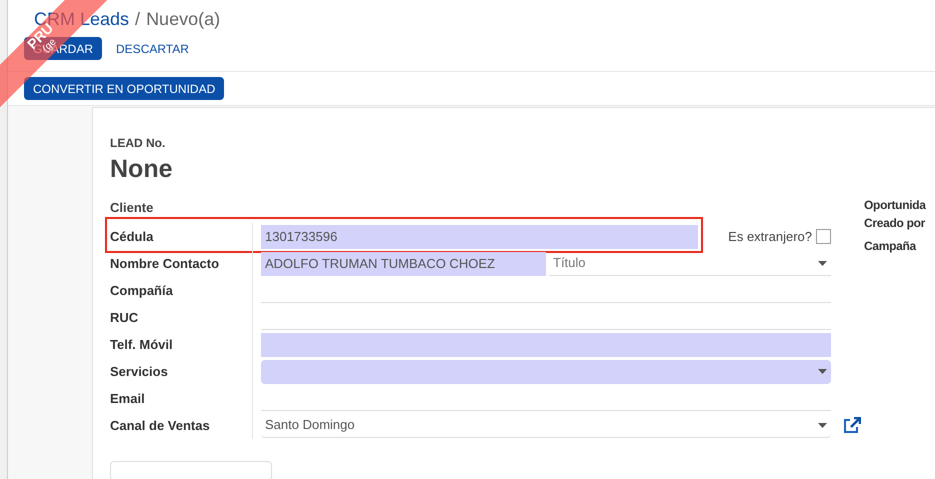 The height and width of the screenshot is (479, 935). I want to click on field-label: Email, so click(128, 399).